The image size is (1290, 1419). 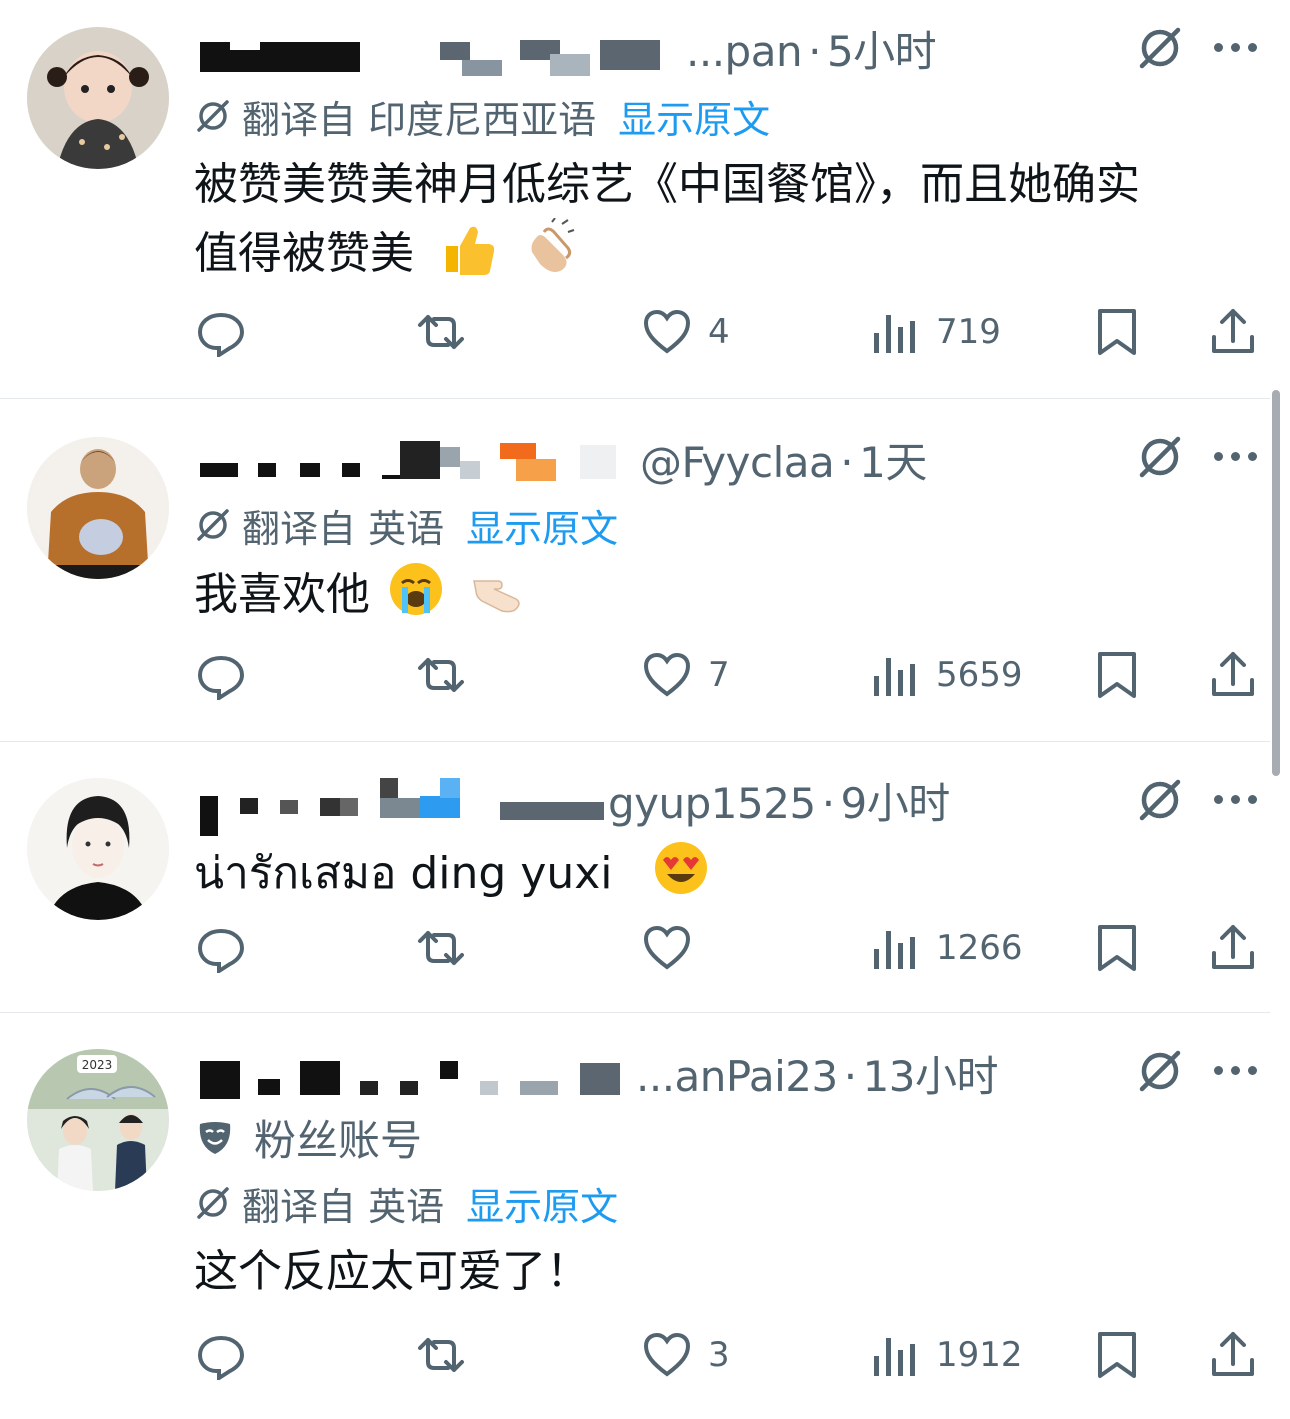 I want to click on user-name-row: gyup1525 · 9小时, so click(x=573, y=803).